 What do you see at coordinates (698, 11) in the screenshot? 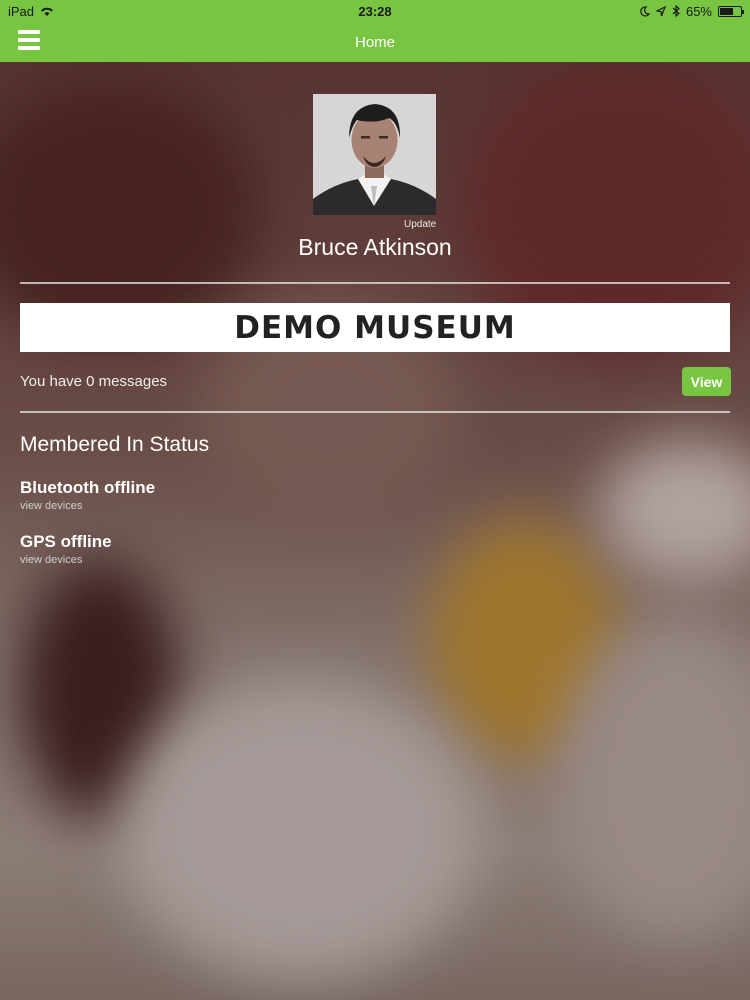
I see `battery-percent: 65%` at bounding box center [698, 11].